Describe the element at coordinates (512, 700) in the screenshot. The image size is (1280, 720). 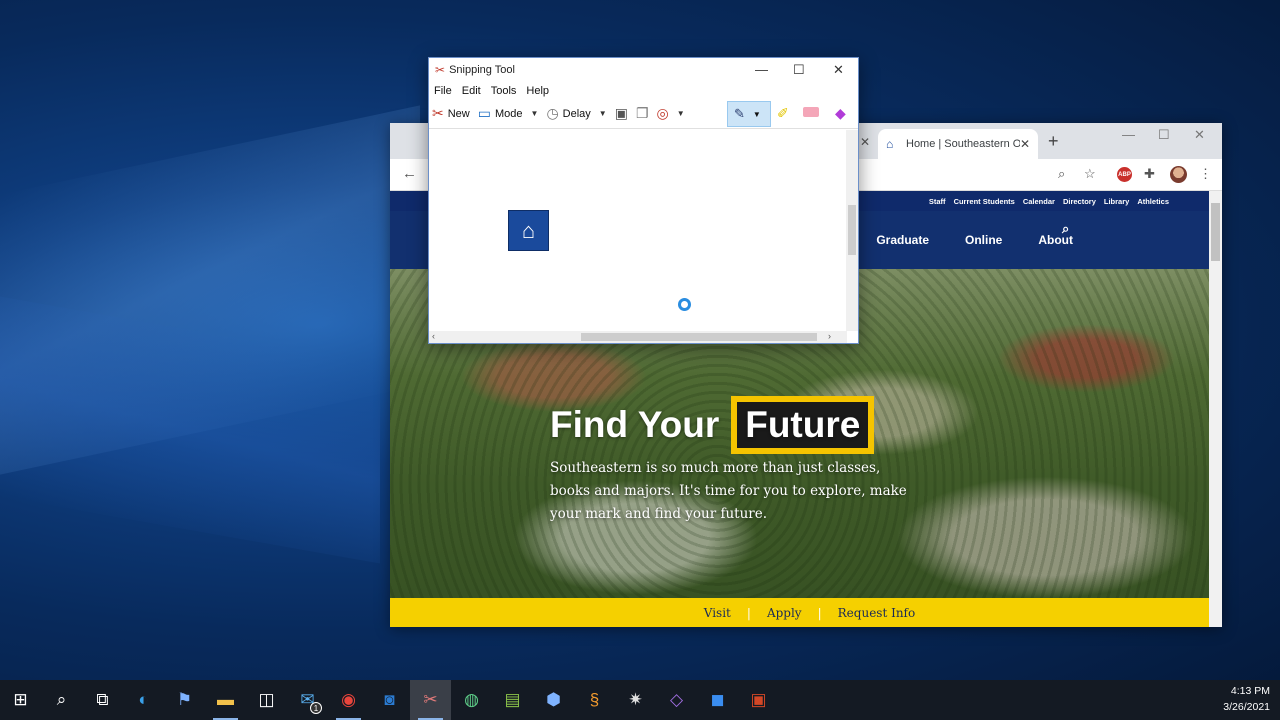
I see `notepad-app-icon: ▤` at that location.